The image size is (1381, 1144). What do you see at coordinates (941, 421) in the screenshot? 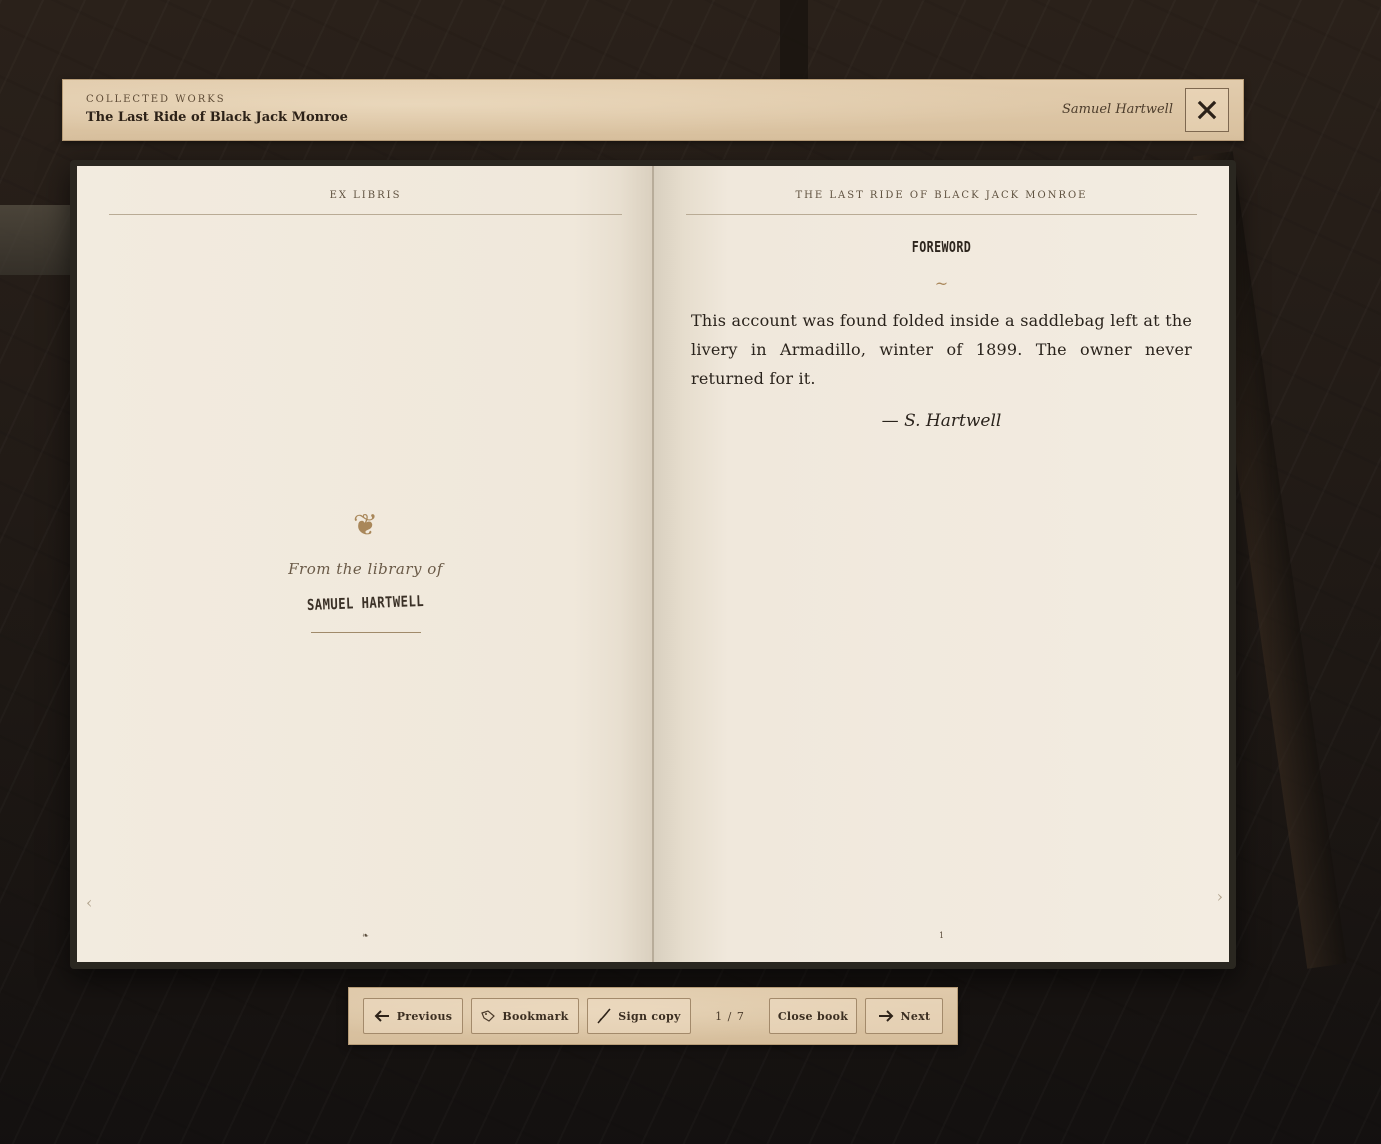
I see `foreword-signoff: — S. Hartwell` at bounding box center [941, 421].